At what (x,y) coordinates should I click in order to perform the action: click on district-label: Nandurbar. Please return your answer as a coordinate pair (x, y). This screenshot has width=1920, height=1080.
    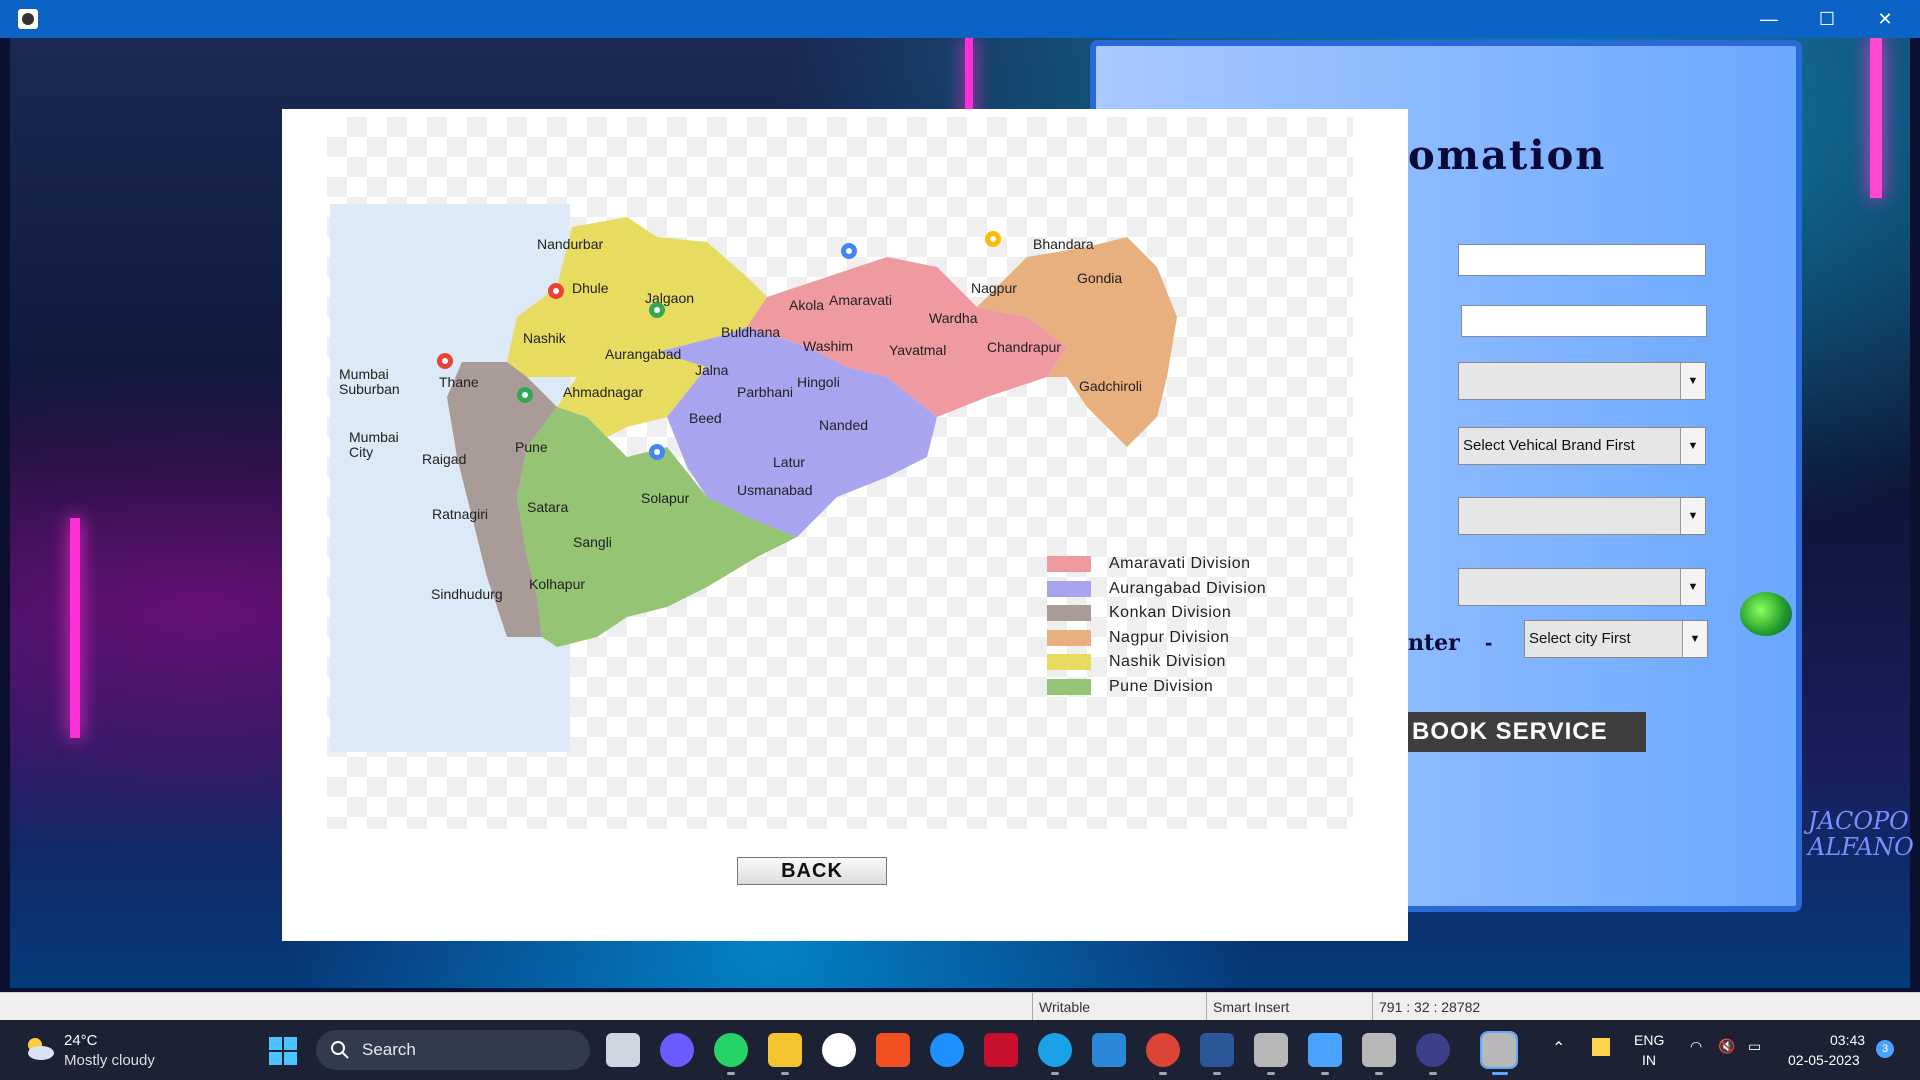
    Looking at the image, I should click on (570, 244).